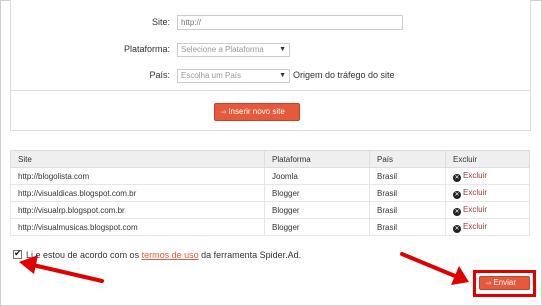 The image size is (542, 306). What do you see at coordinates (159, 75) in the screenshot?
I see `pais-label: País:` at bounding box center [159, 75].